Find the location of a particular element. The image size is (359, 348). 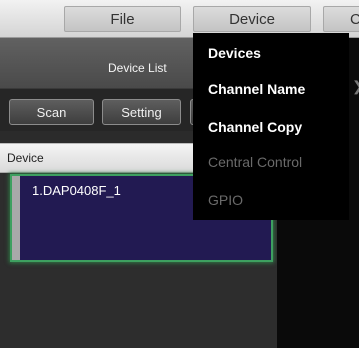

menu-item-channel-copy: Channel Copy is located at coordinates (255, 127).